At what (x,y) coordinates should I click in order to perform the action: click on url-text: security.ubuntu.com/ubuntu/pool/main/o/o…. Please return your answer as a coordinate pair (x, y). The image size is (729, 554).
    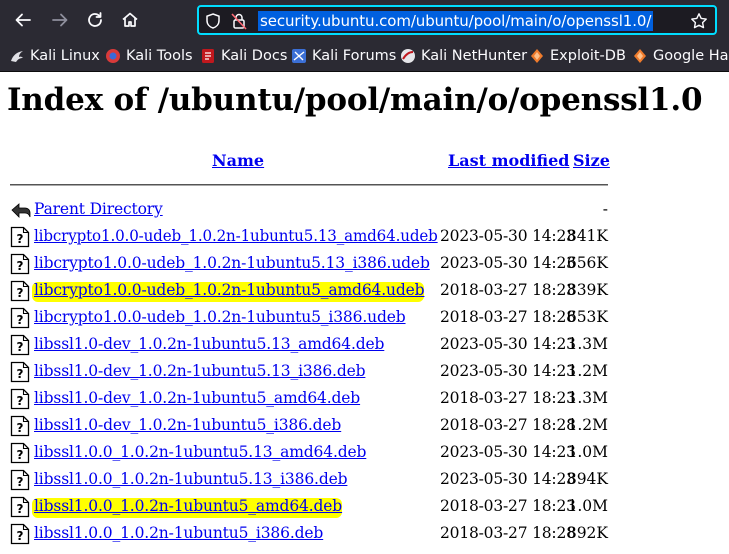
    Looking at the image, I should click on (456, 21).